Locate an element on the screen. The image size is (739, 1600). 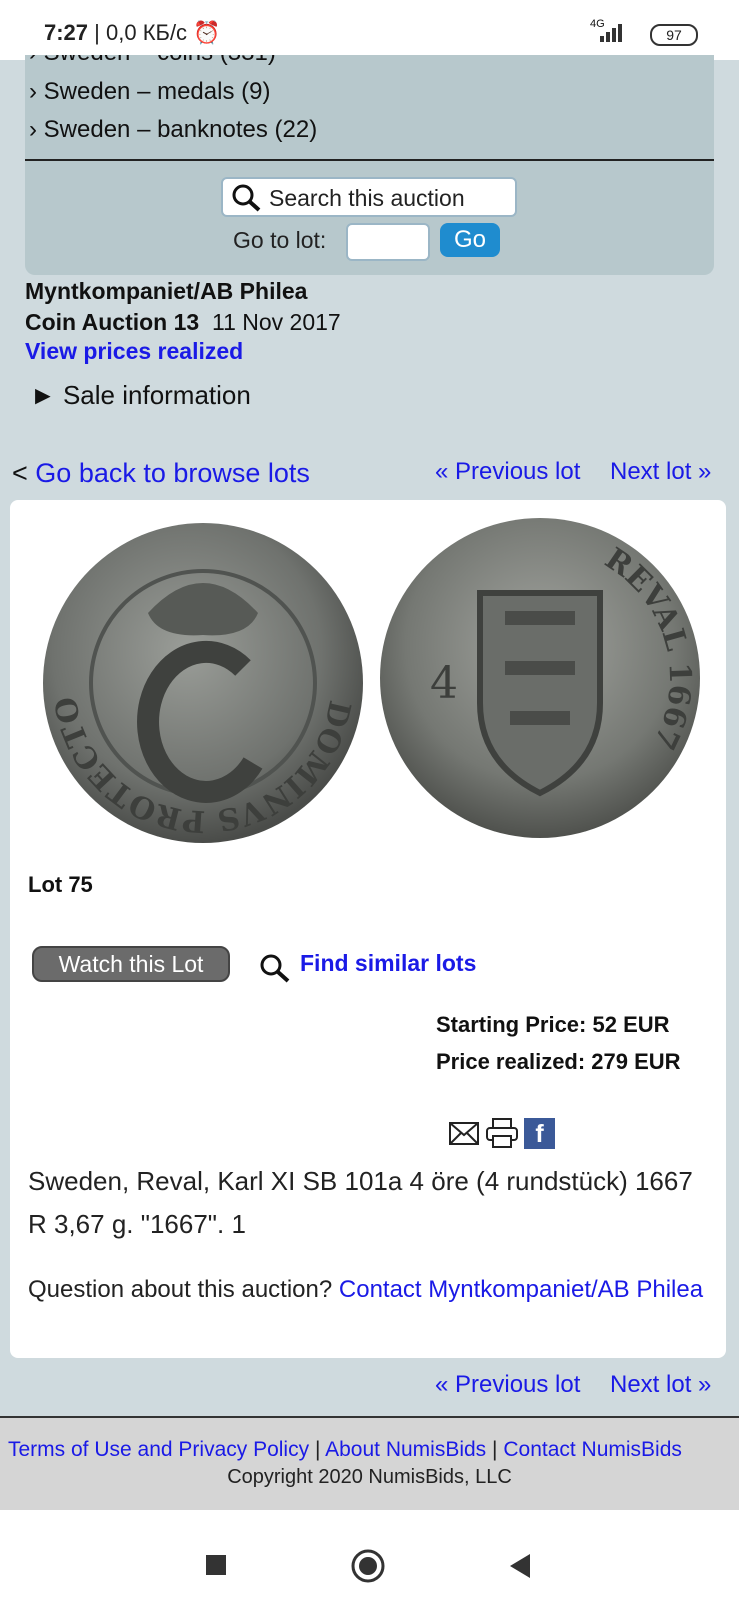
next-lot-link-bottom: Next lot » is located at coordinates (660, 1385).